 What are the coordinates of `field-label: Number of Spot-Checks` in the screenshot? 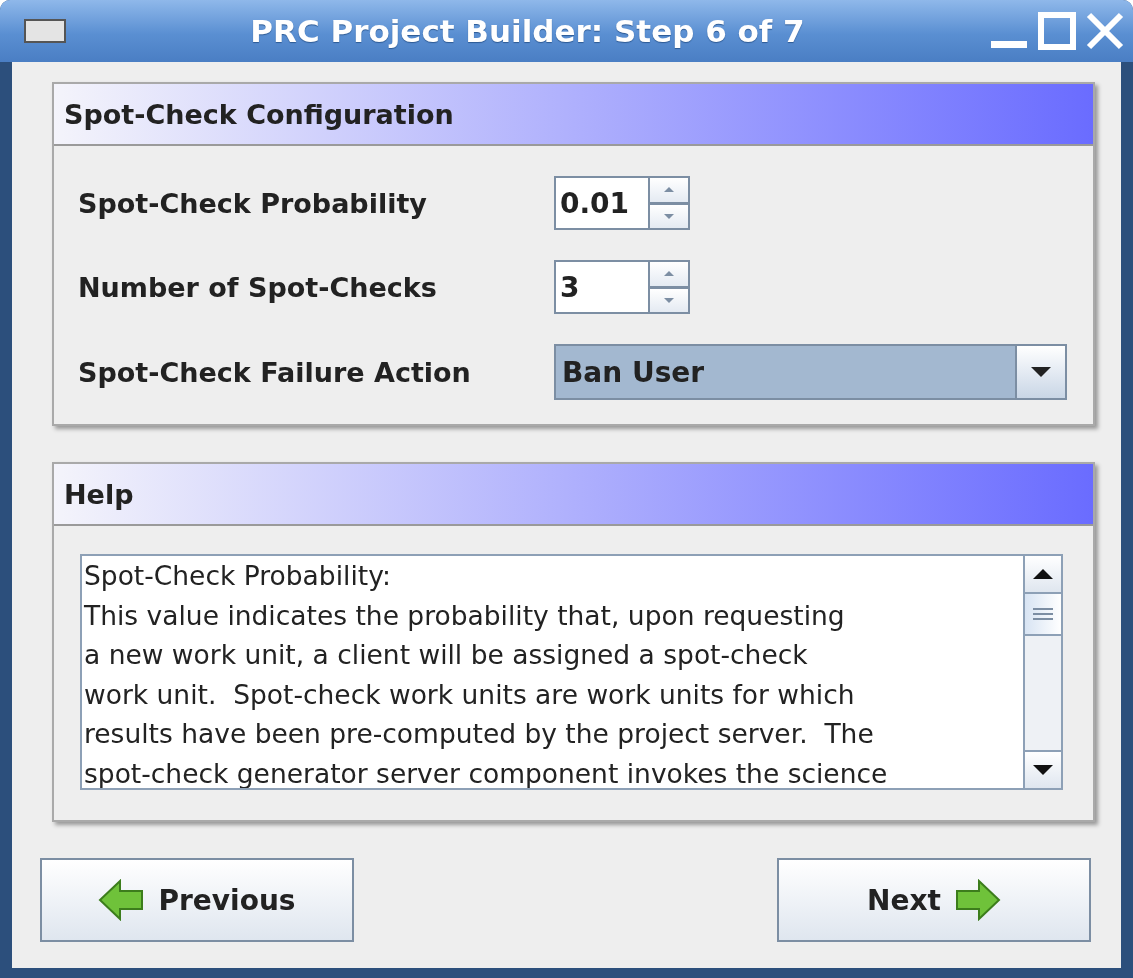 It's located at (258, 287).